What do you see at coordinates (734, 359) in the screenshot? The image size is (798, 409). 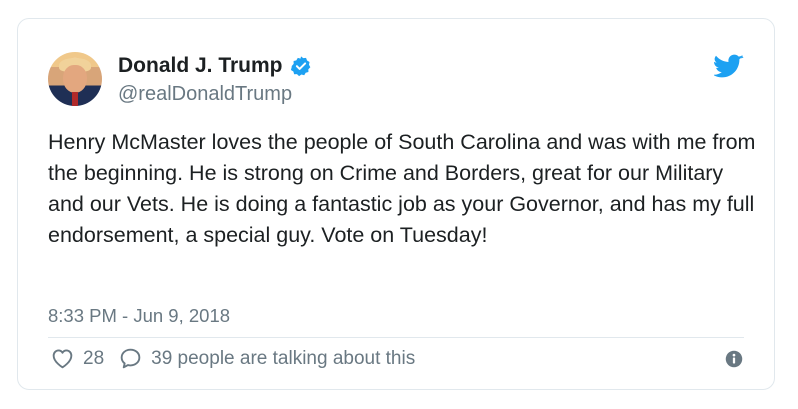 I see `info-icon` at bounding box center [734, 359].